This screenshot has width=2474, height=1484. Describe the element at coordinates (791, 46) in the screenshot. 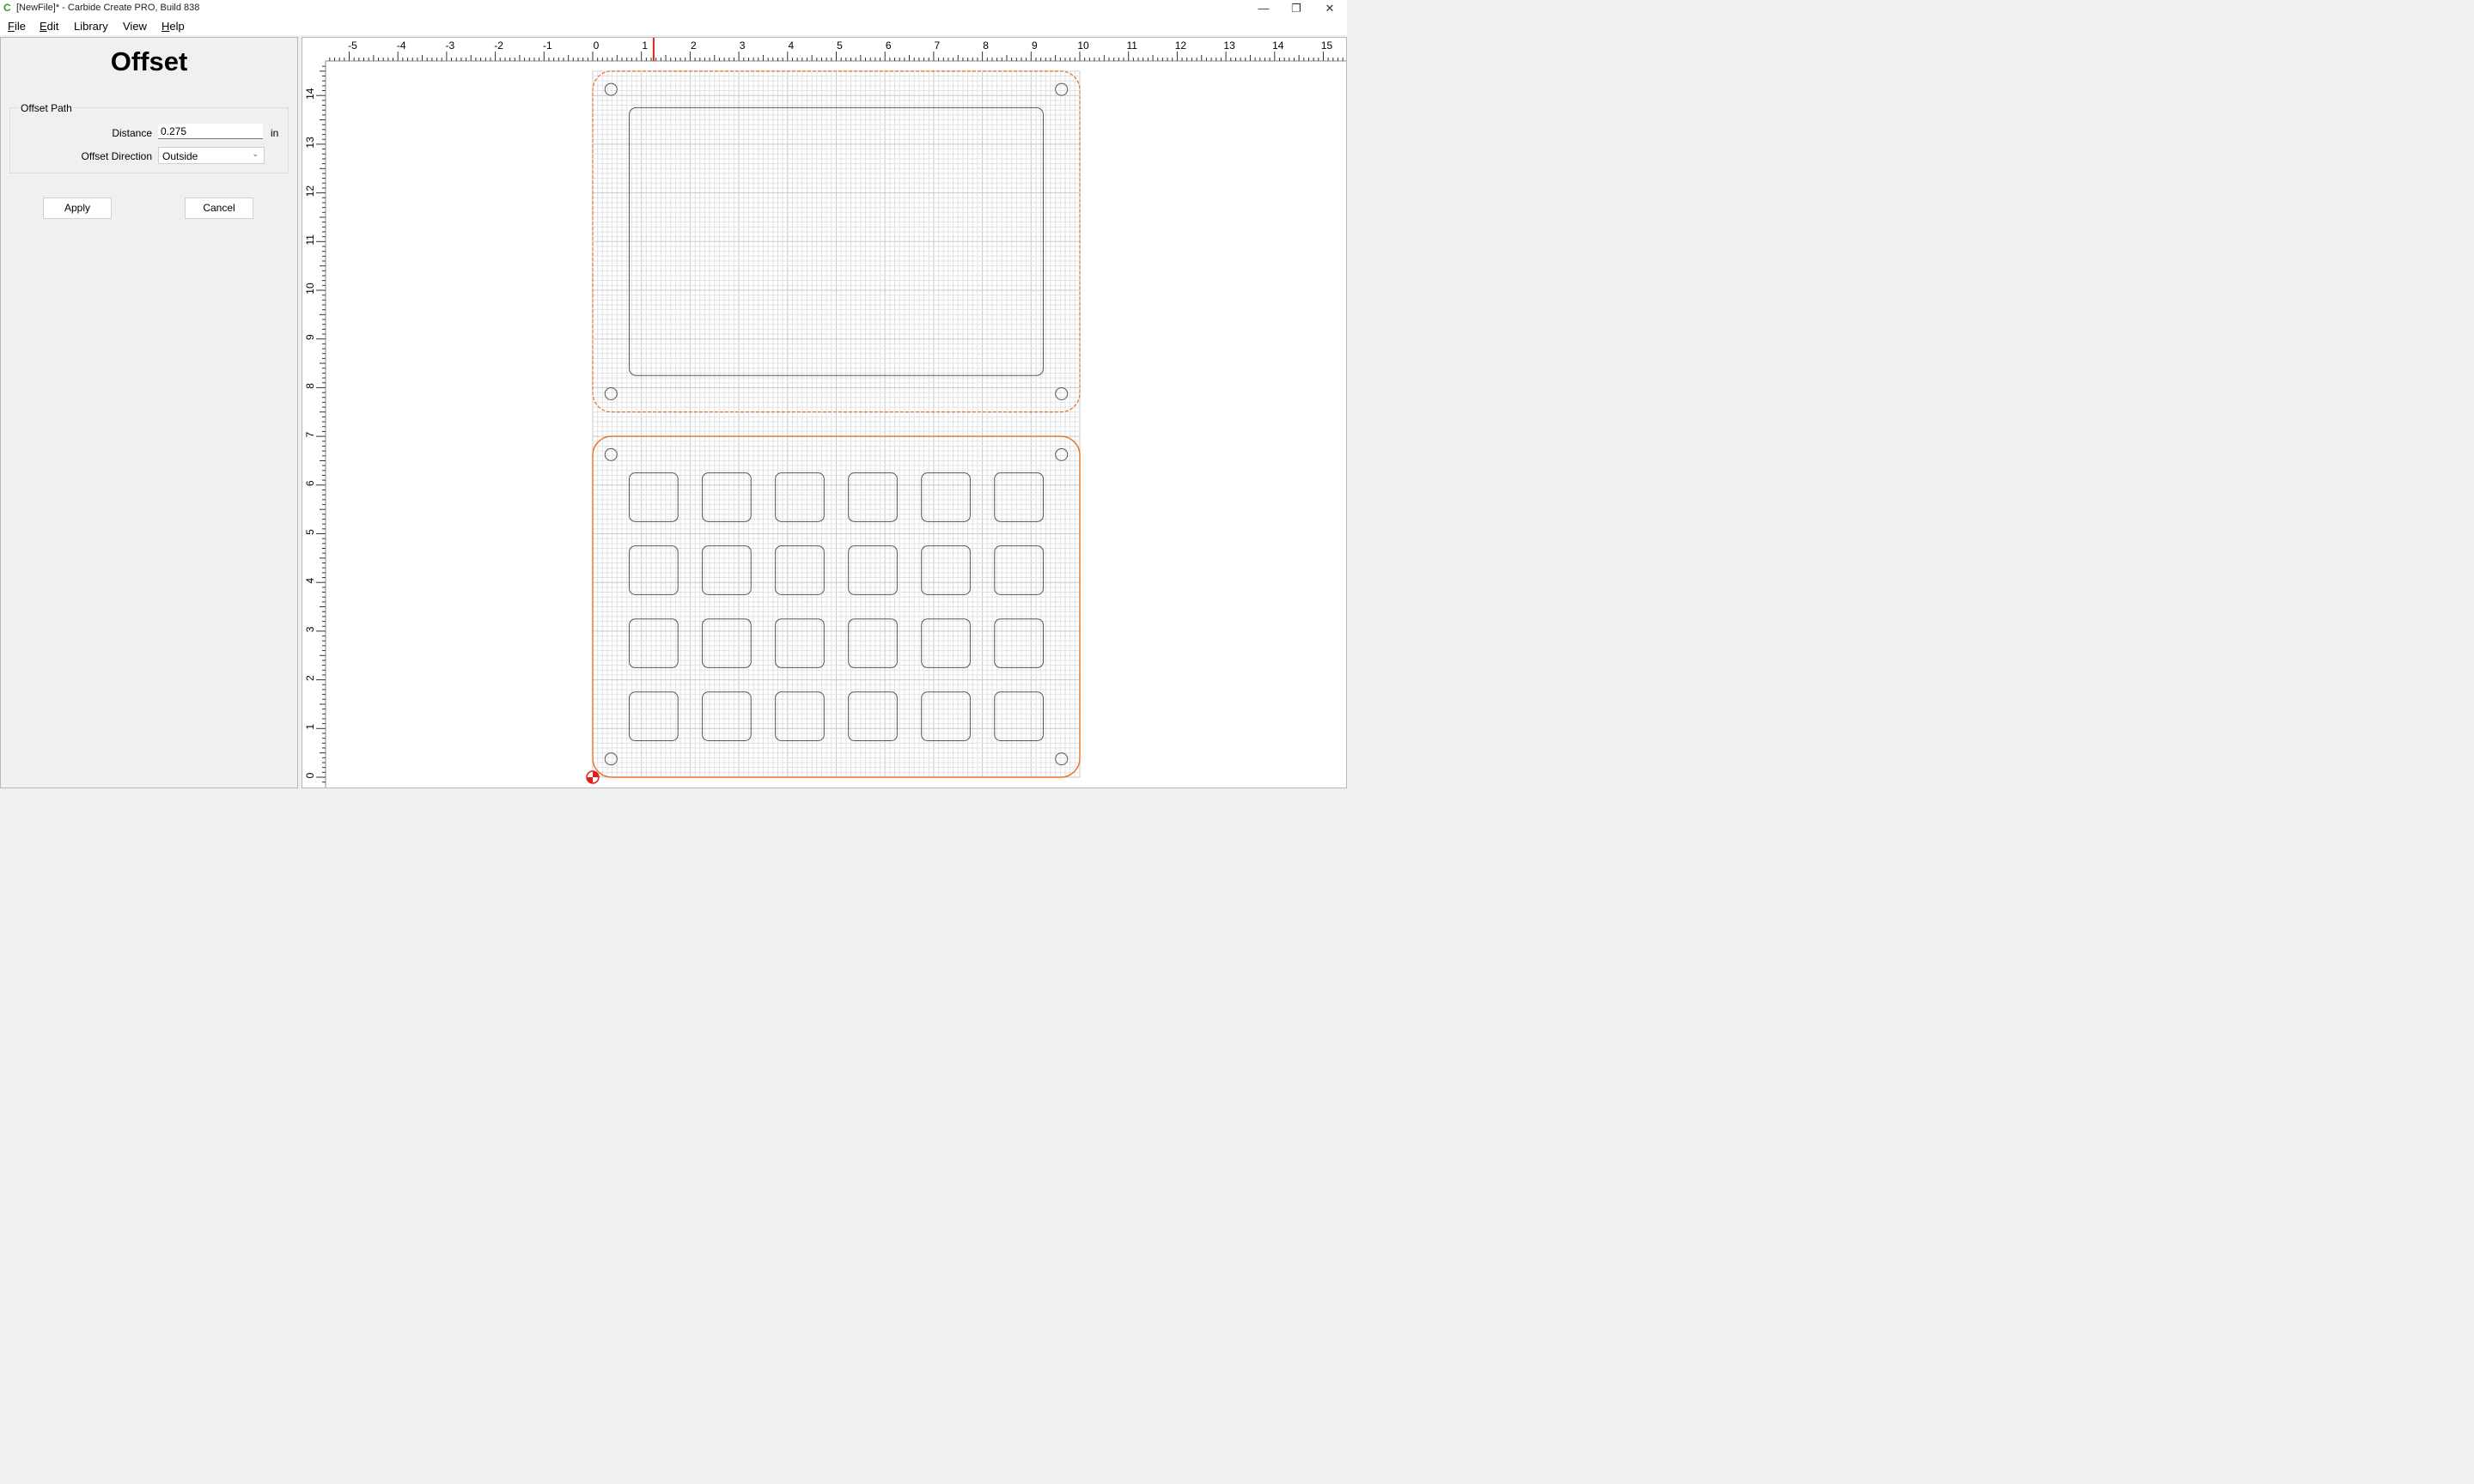

I see `ruler-label-x: 4` at that location.